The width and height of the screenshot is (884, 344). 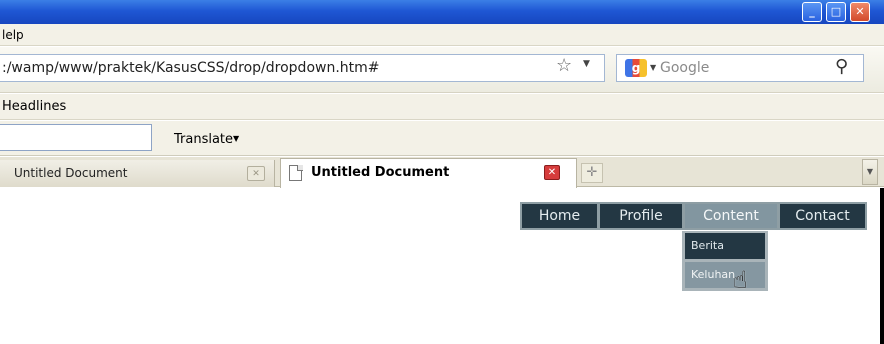 I want to click on new-tab-icon: ✛, so click(x=592, y=173).